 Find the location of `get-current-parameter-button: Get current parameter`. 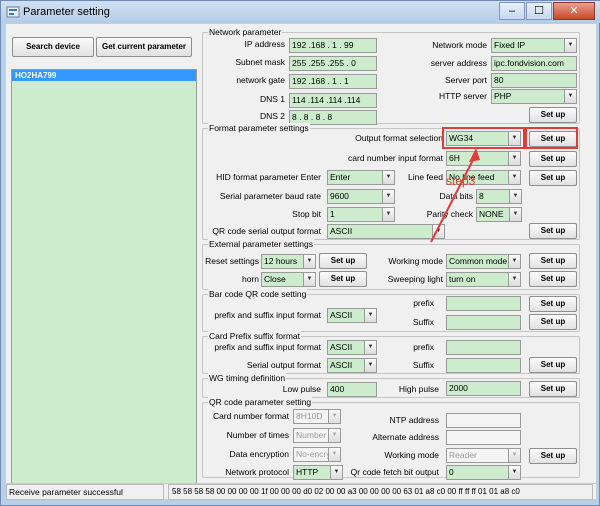

get-current-parameter-button: Get current parameter is located at coordinates (144, 47).